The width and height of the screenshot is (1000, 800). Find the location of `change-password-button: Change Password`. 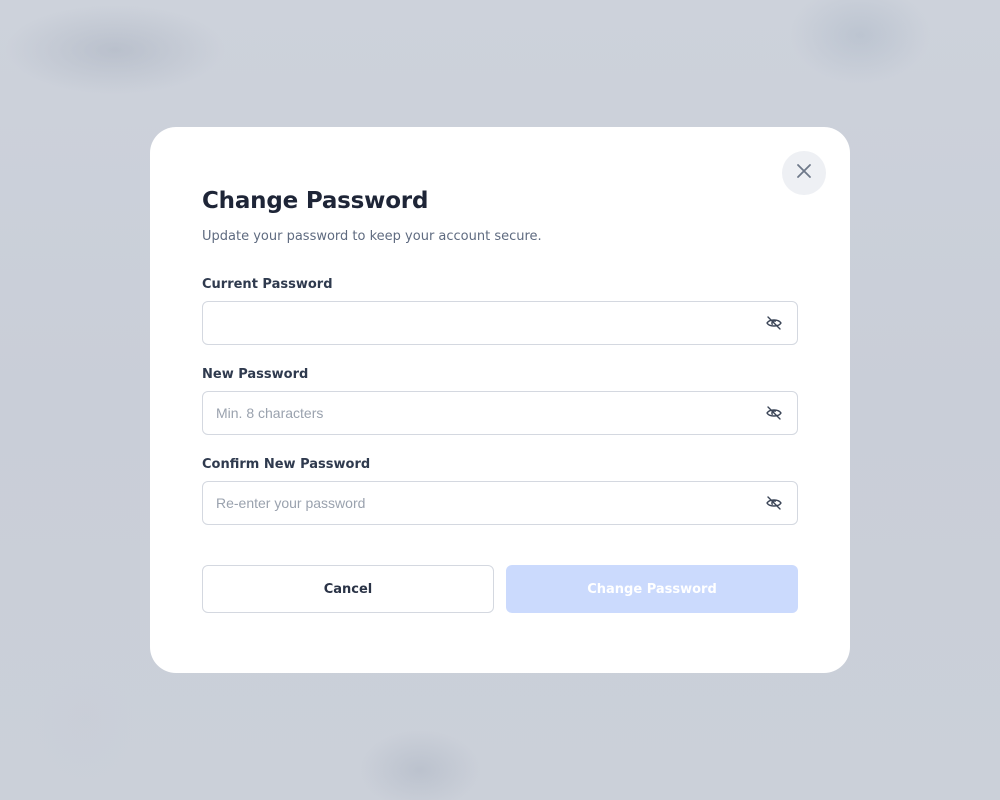

change-password-button: Change Password is located at coordinates (652, 589).